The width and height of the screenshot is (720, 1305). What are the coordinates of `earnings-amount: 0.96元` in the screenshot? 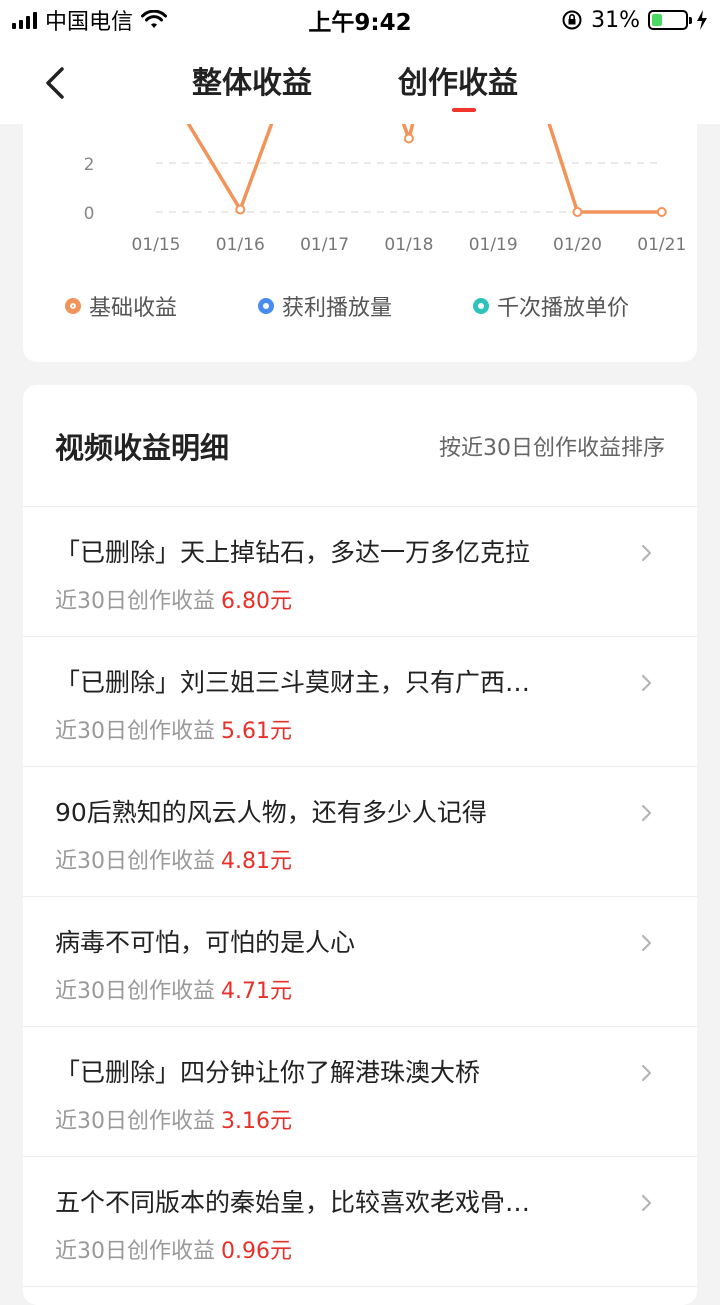 It's located at (256, 1251).